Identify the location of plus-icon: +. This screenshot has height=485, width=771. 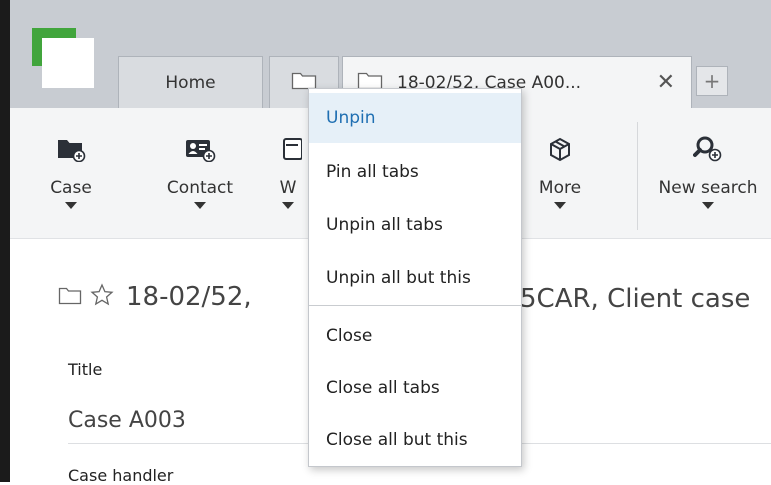
(712, 81).